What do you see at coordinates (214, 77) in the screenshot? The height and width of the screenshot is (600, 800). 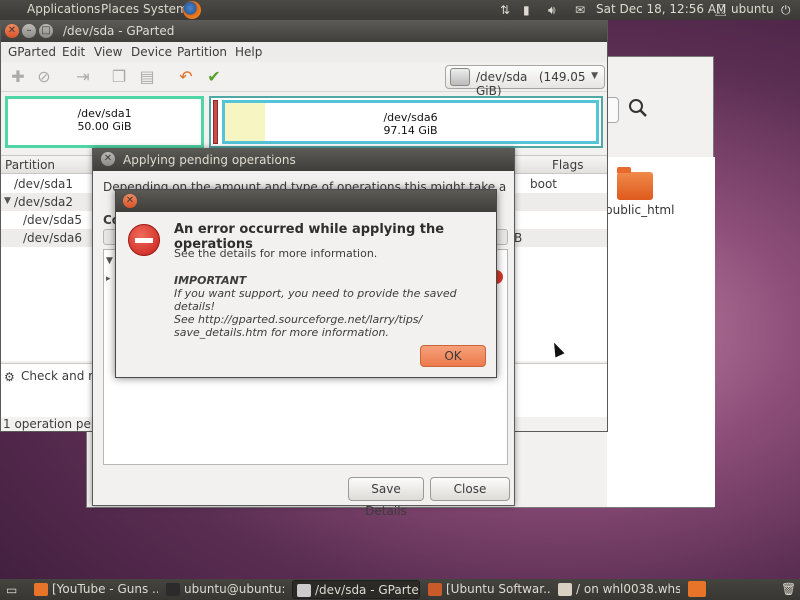 I see `apply-icon: ✔` at bounding box center [214, 77].